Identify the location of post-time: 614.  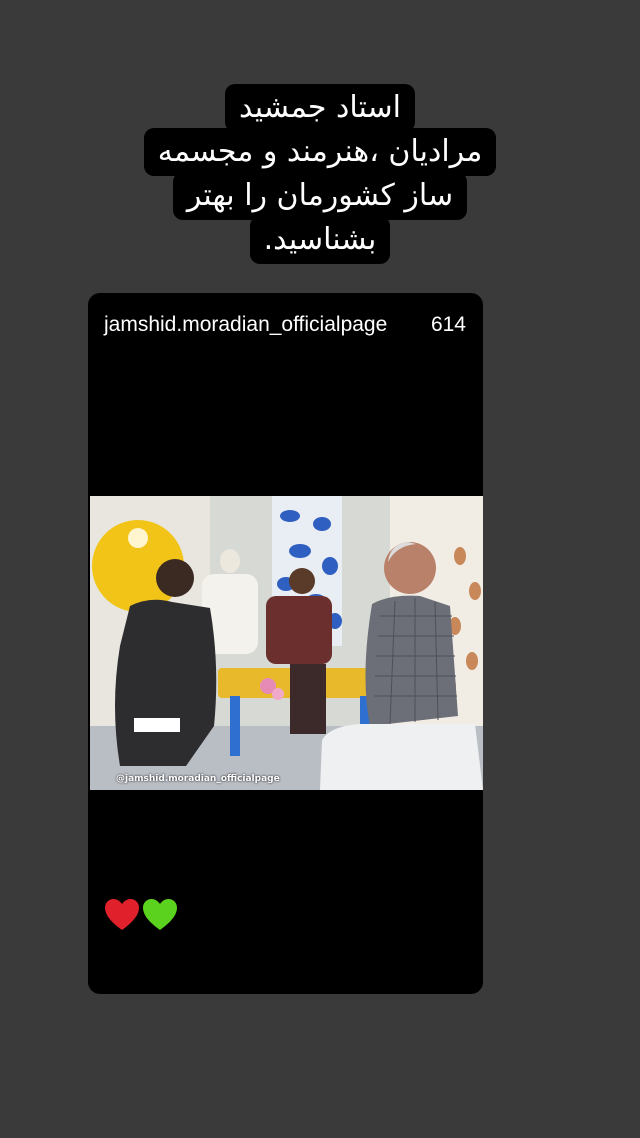
(448, 324).